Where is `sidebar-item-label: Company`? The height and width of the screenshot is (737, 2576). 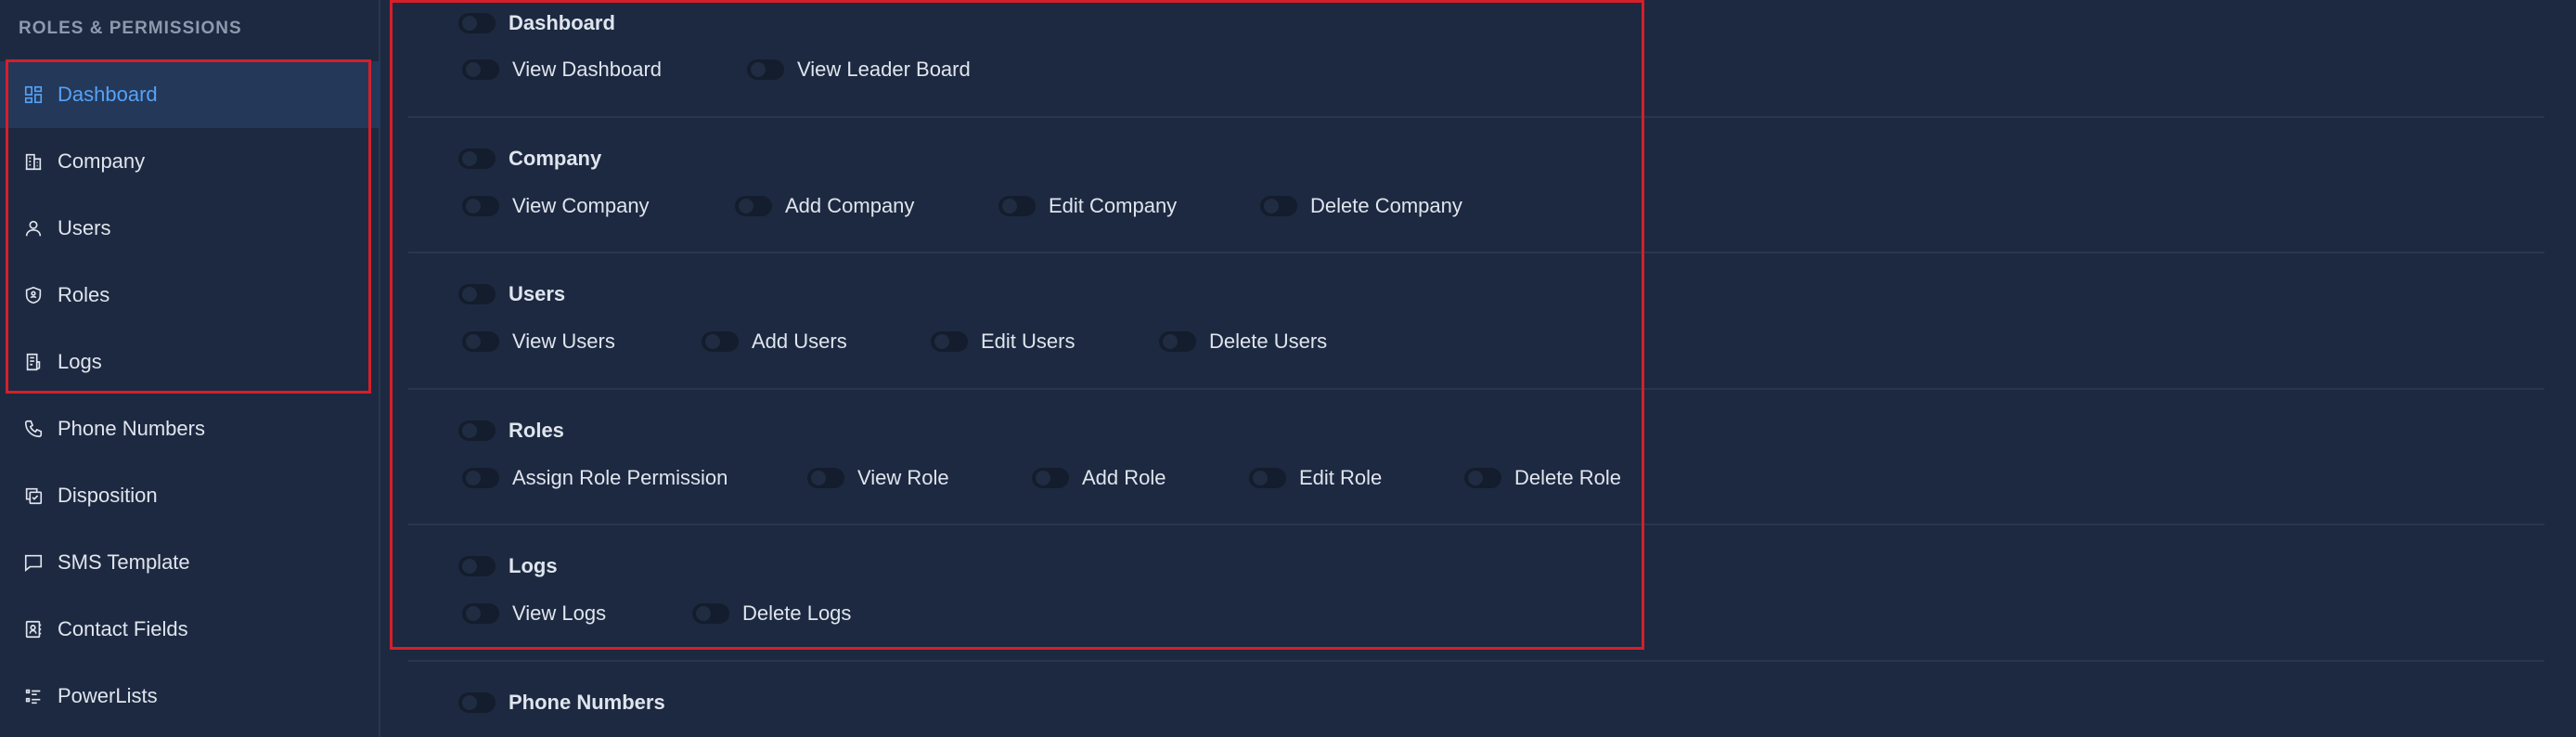 sidebar-item-label: Company is located at coordinates (102, 161).